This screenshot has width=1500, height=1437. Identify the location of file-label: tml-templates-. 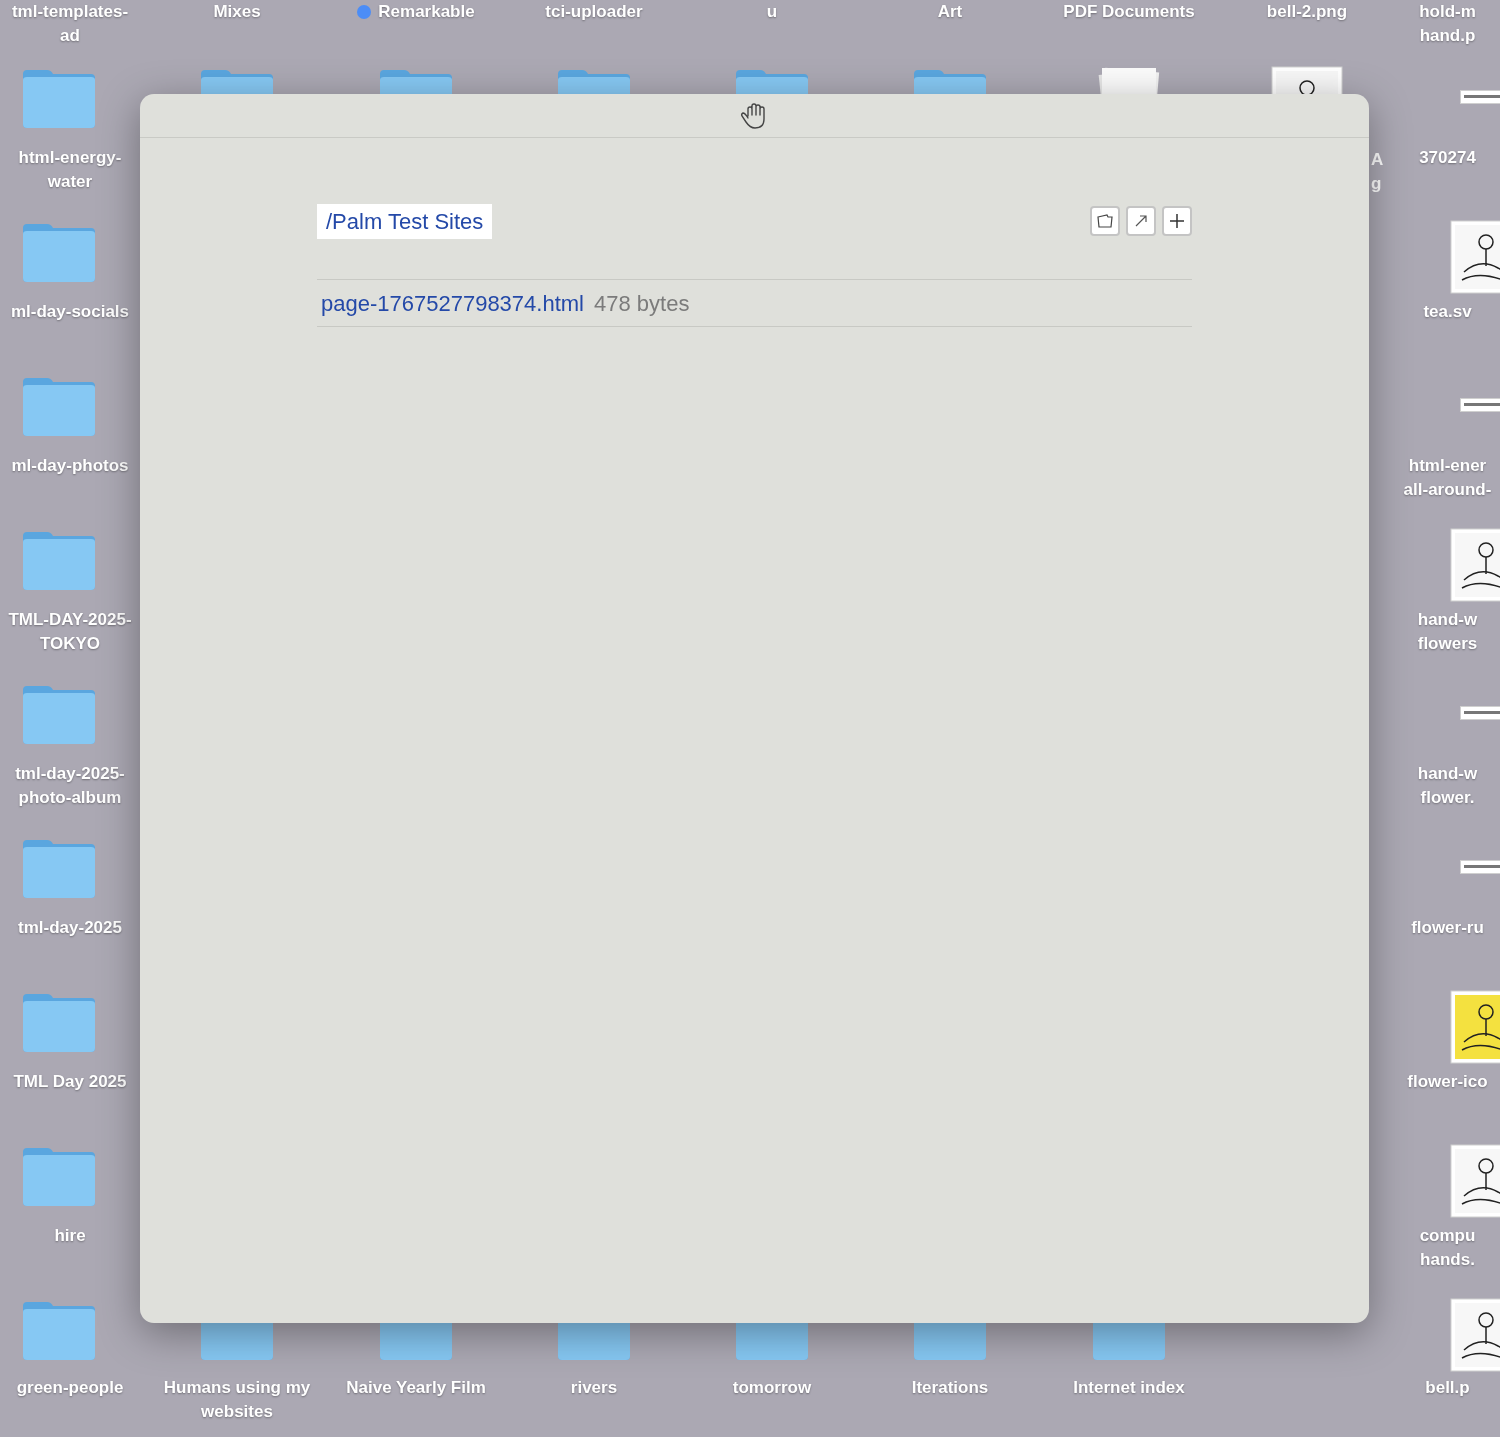
(70, 12).